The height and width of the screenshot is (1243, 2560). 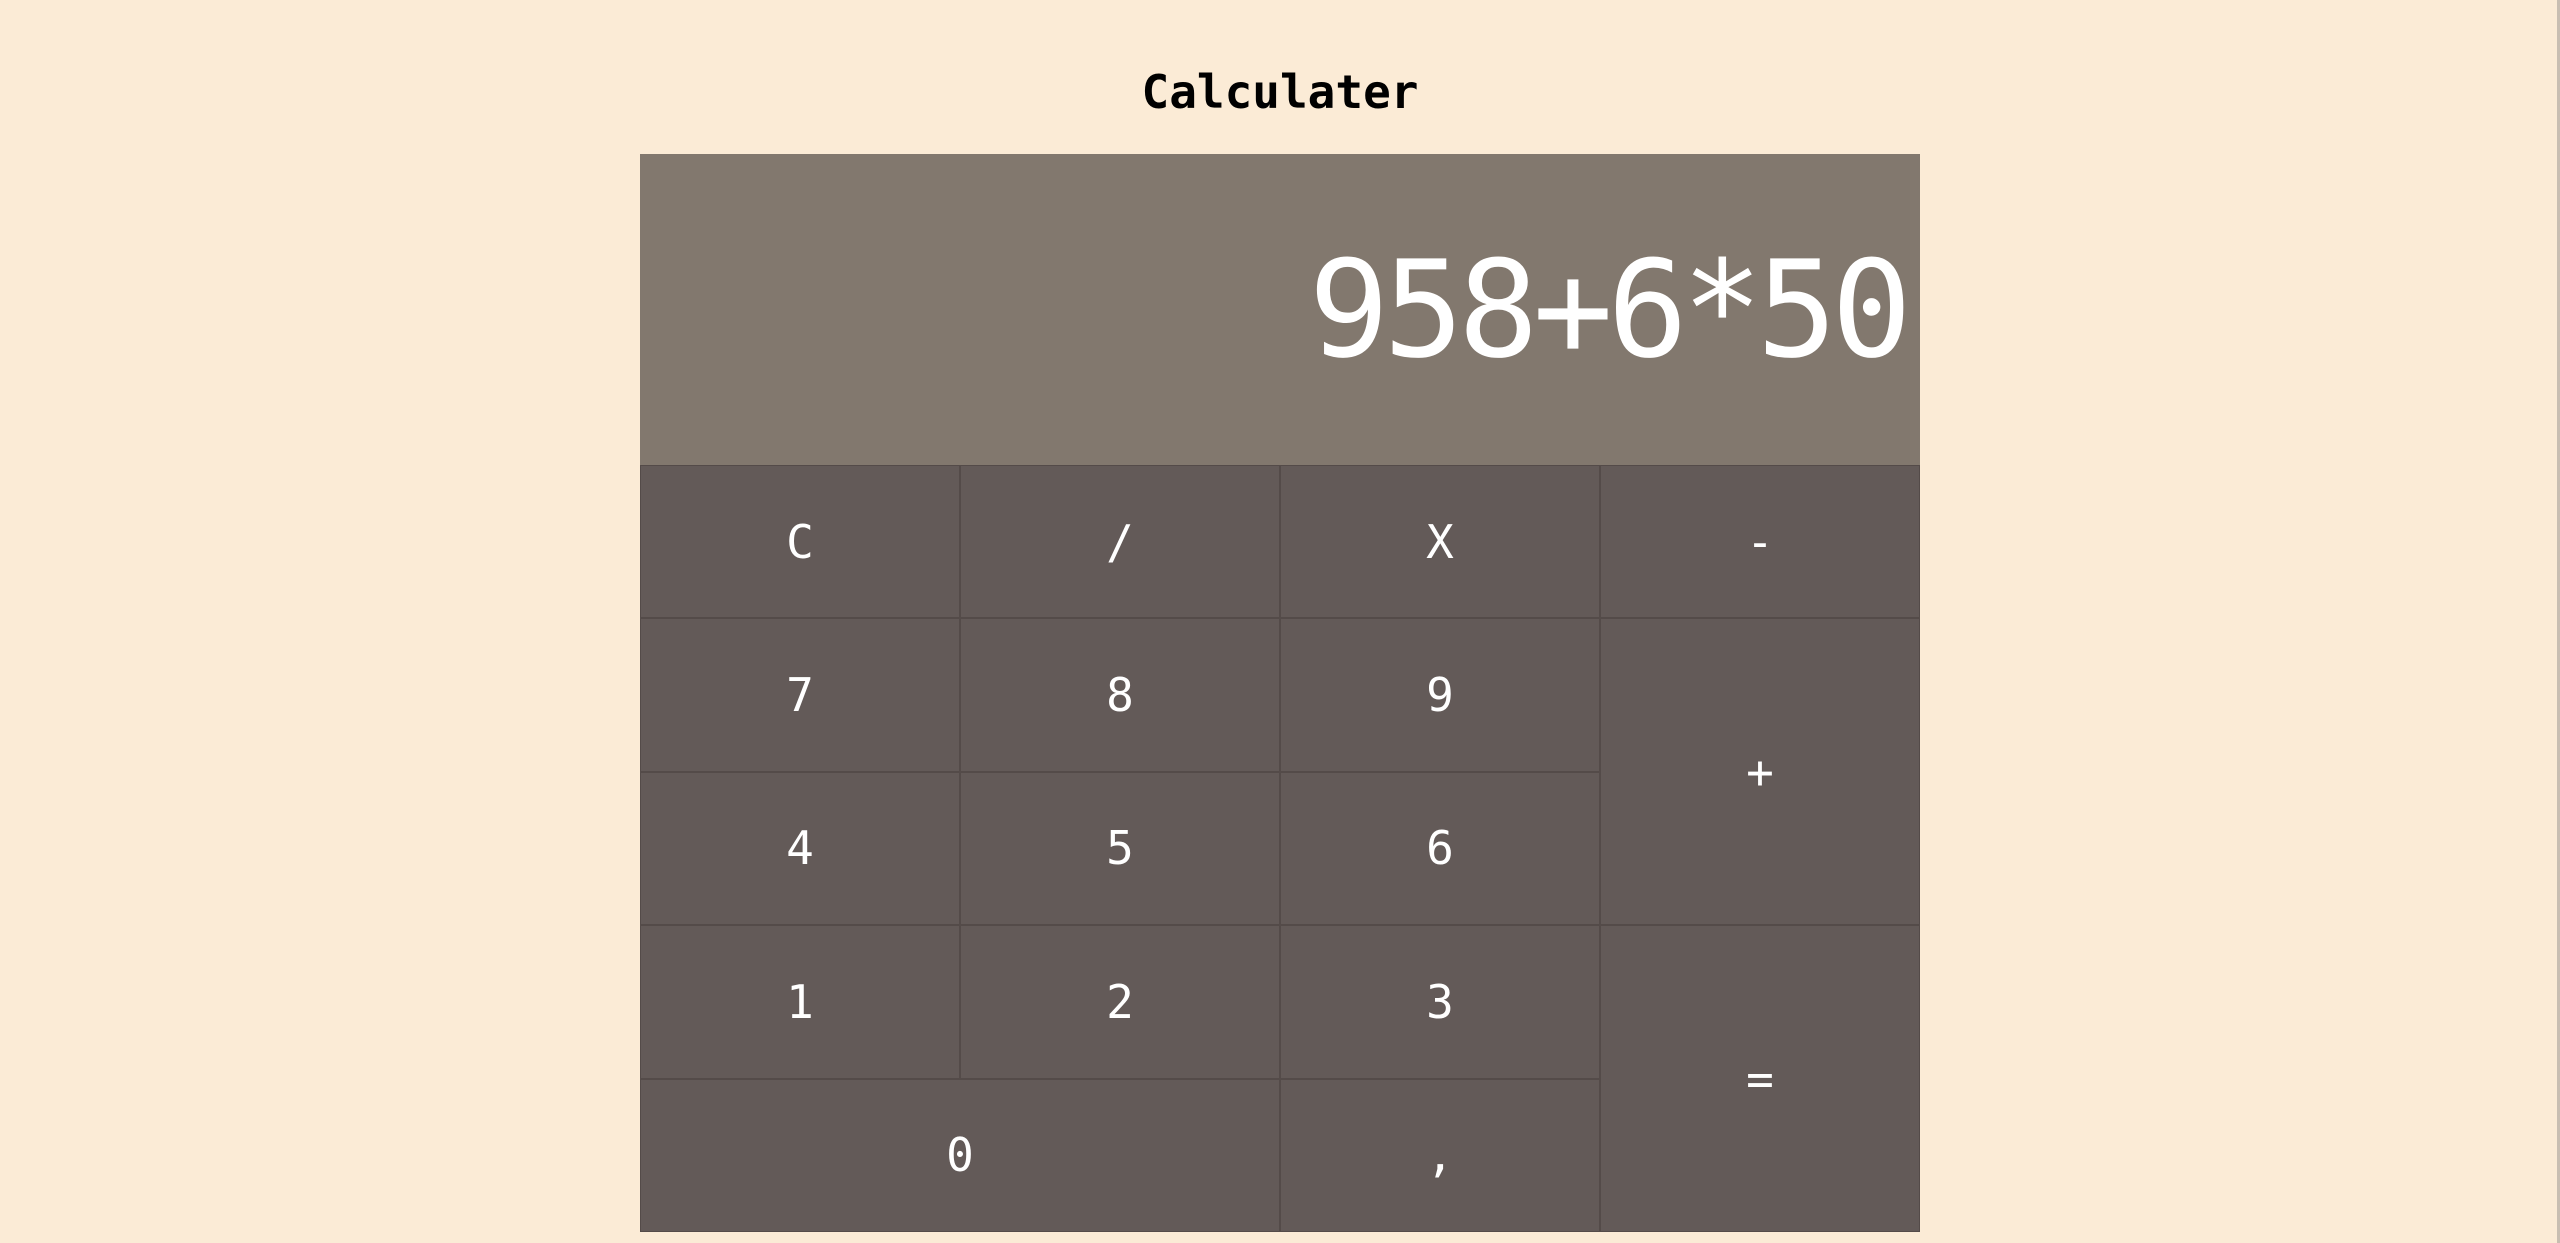 I want to click on digit-0-button: 0, so click(x=960, y=1155).